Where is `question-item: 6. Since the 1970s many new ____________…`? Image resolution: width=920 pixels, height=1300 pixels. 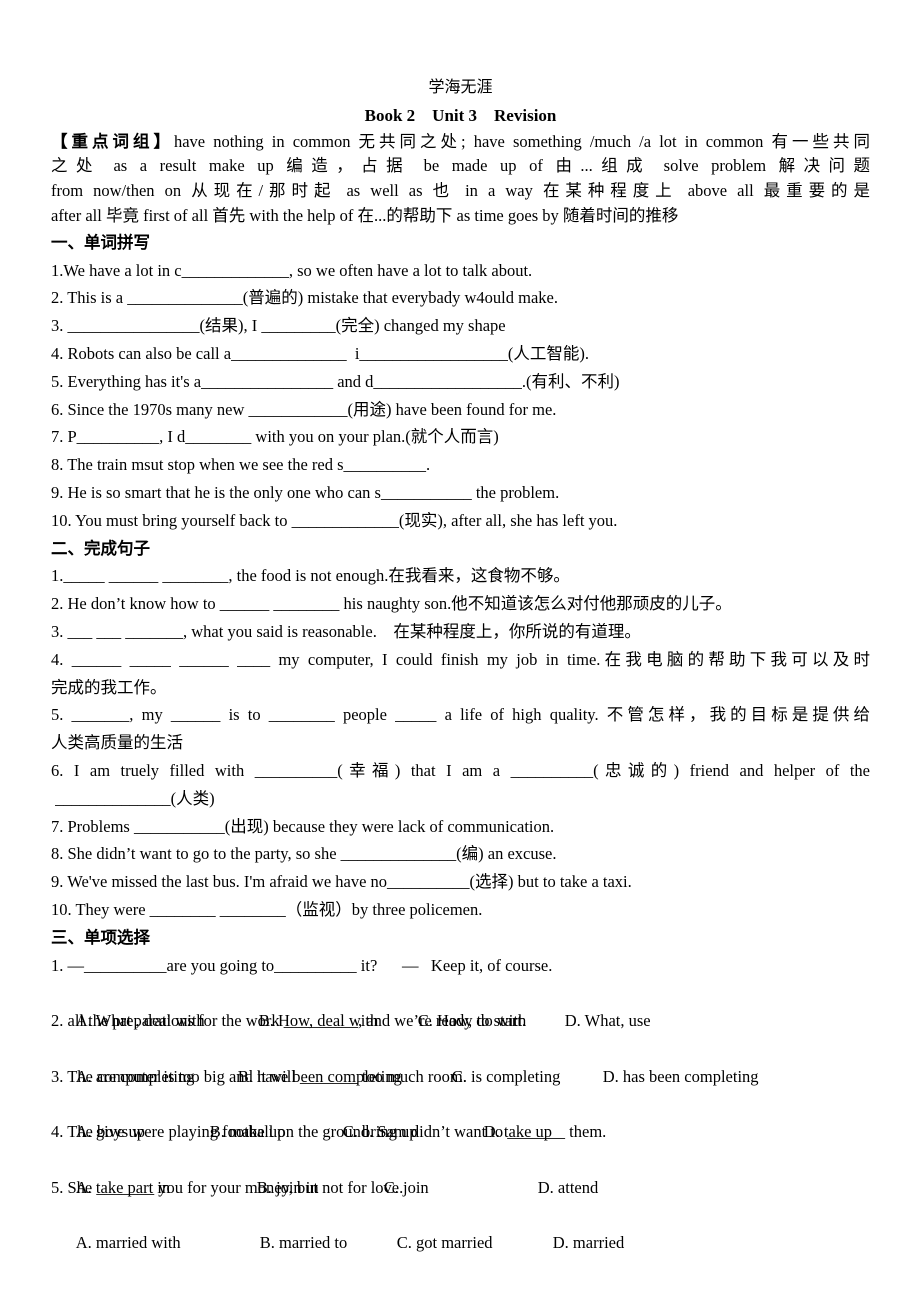 question-item: 6. Since the 1970s many new ____________… is located at coordinates (304, 409).